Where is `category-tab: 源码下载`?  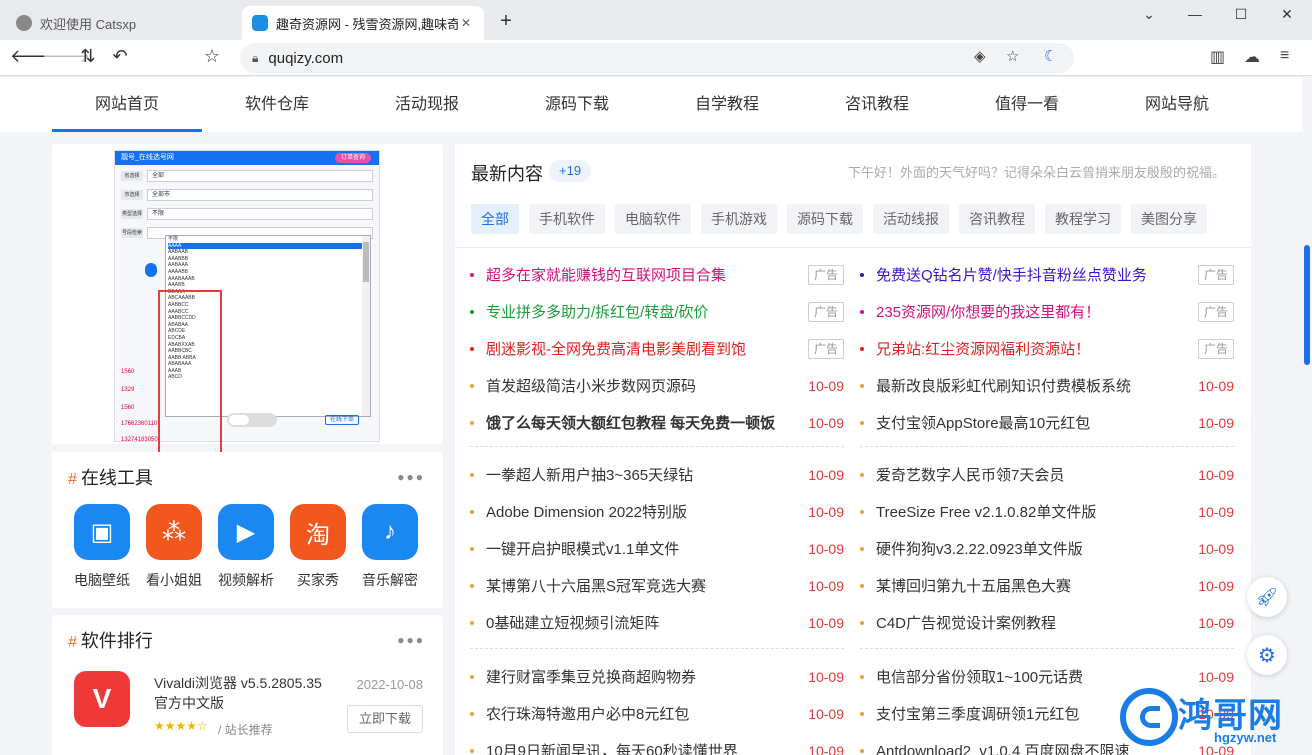
category-tab: 源码下载 is located at coordinates (825, 219).